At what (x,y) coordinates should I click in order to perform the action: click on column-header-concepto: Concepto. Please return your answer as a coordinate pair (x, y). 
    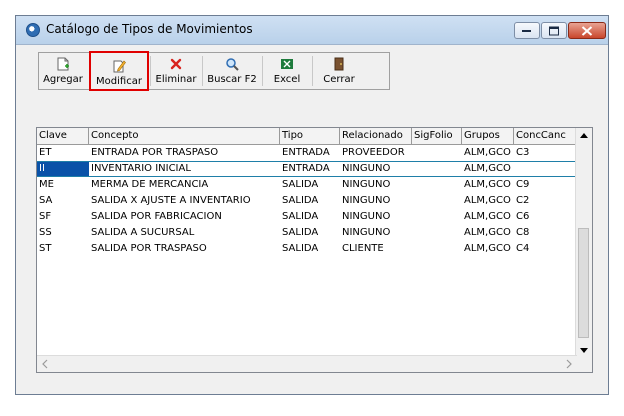
    Looking at the image, I should click on (184, 136).